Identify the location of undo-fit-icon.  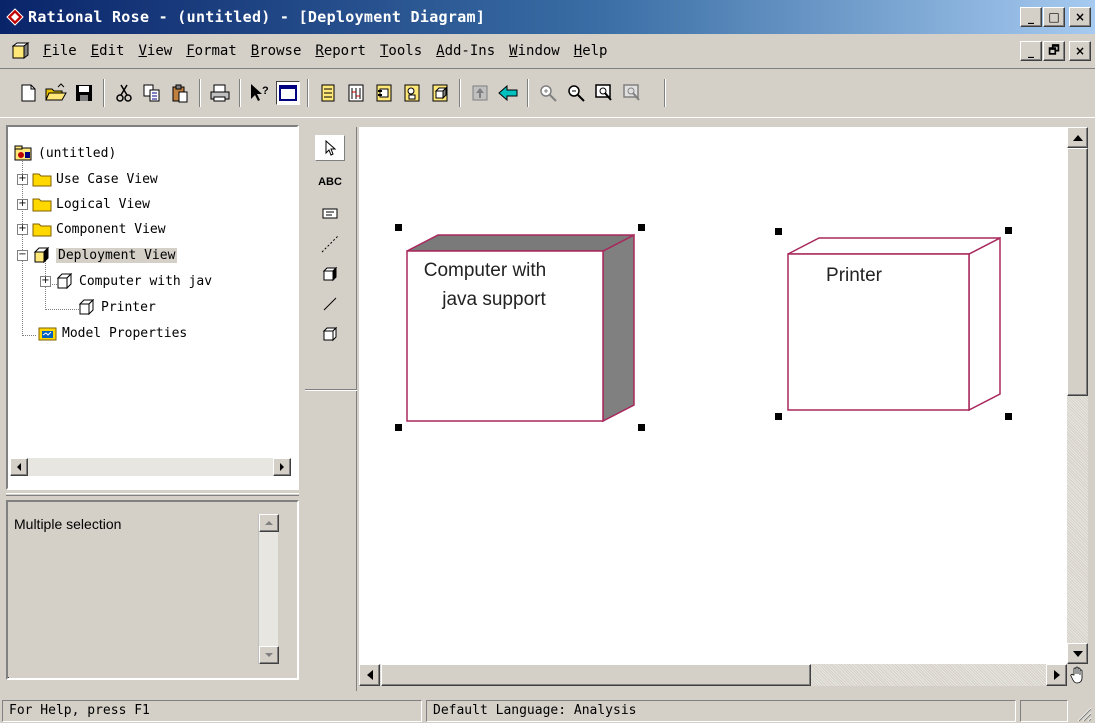
(632, 93).